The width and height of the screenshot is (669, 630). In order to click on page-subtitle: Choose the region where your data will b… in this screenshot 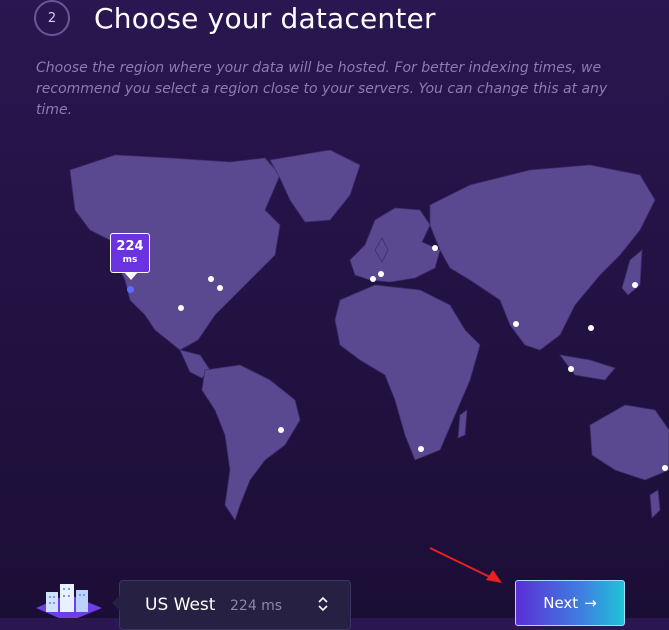, I will do `click(322, 89)`.